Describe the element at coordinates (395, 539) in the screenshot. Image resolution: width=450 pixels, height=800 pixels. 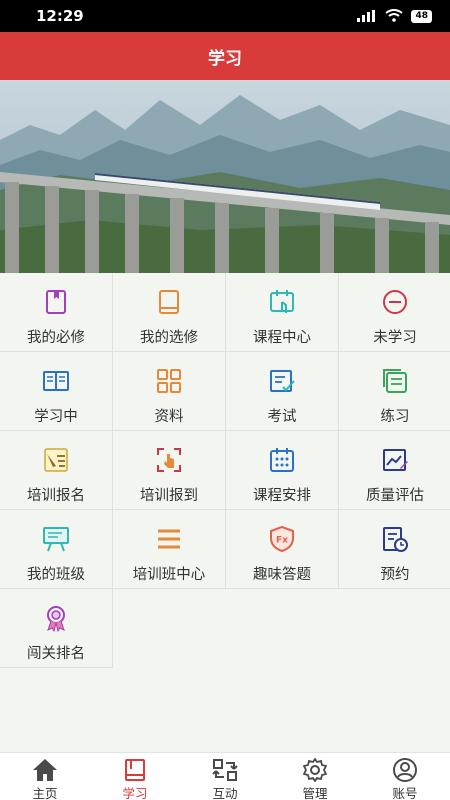
I see `appointment-clock-icon` at that location.